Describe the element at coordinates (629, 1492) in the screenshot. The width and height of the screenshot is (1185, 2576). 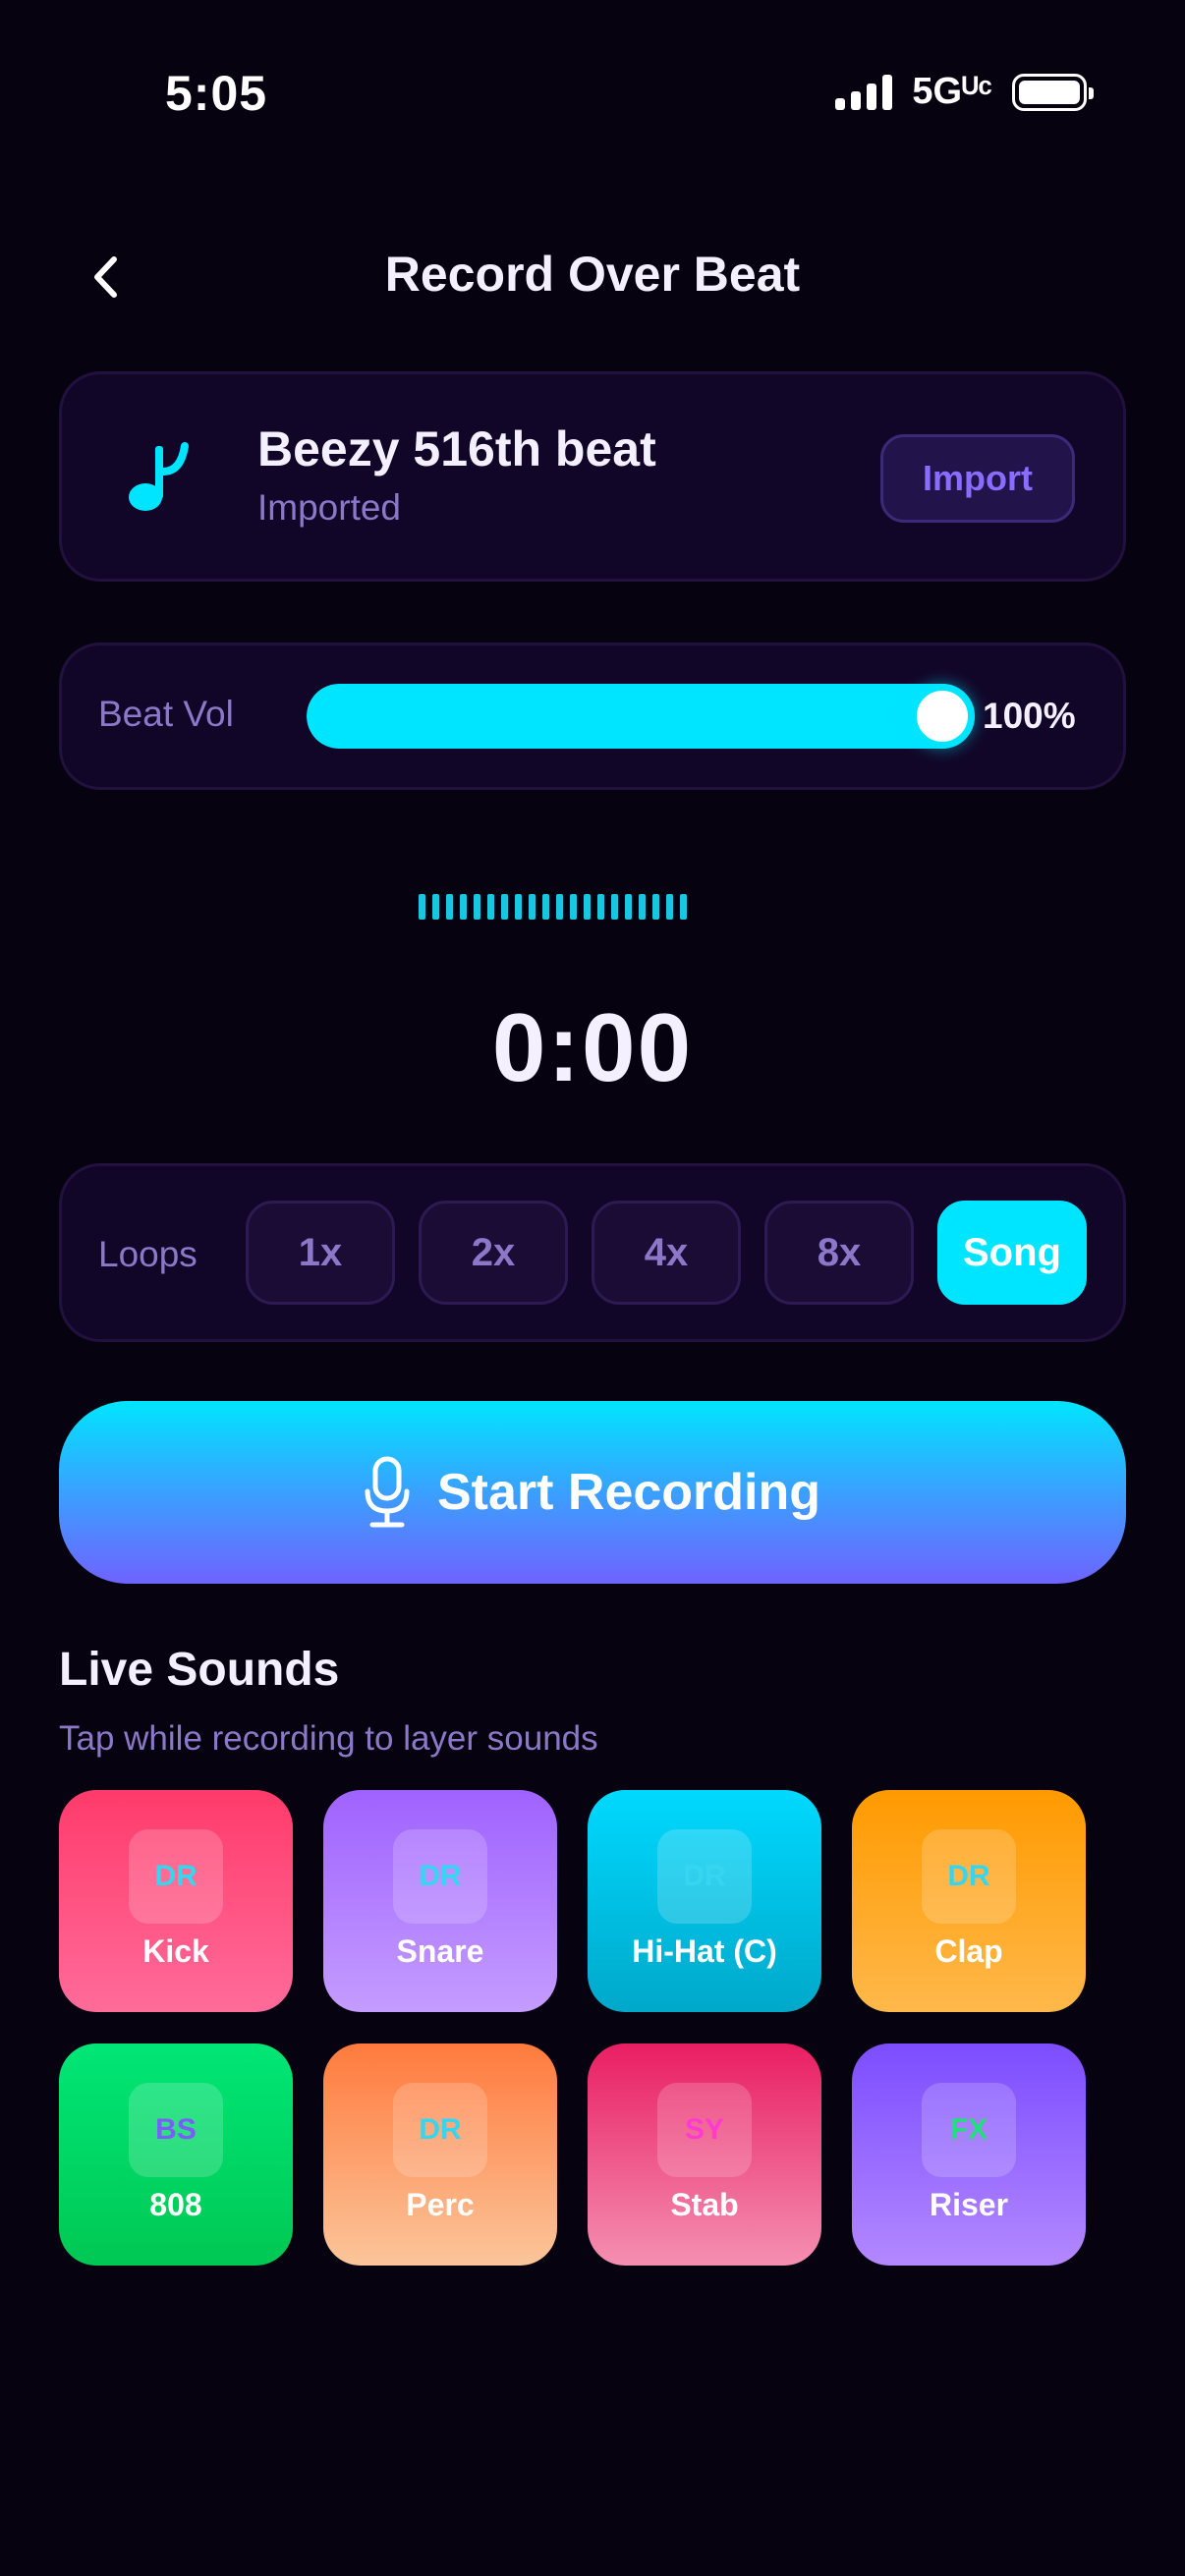
I see `start-recording-label: Start Recording` at that location.